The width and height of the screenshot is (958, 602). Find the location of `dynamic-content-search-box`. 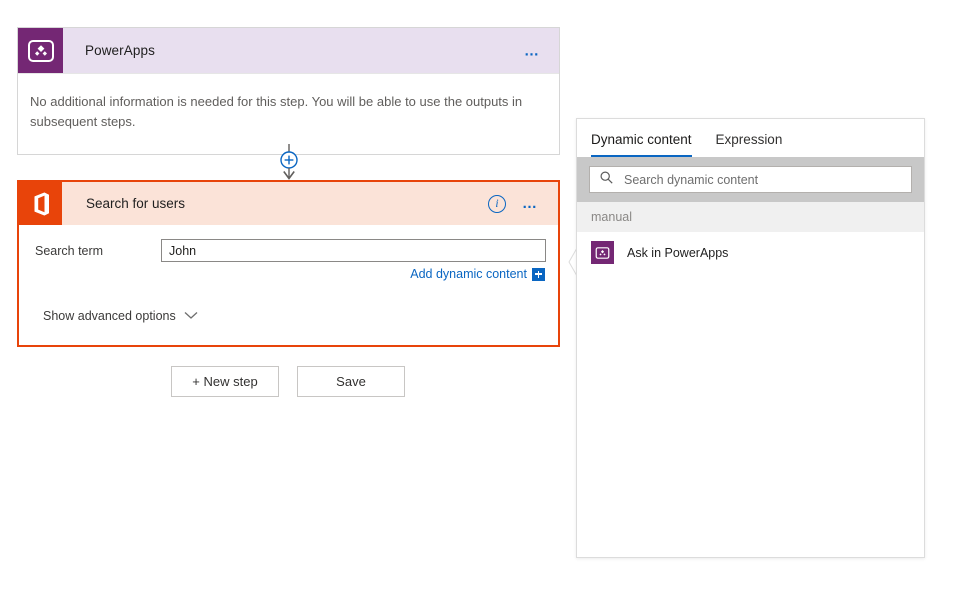

dynamic-content-search-box is located at coordinates (750, 179).